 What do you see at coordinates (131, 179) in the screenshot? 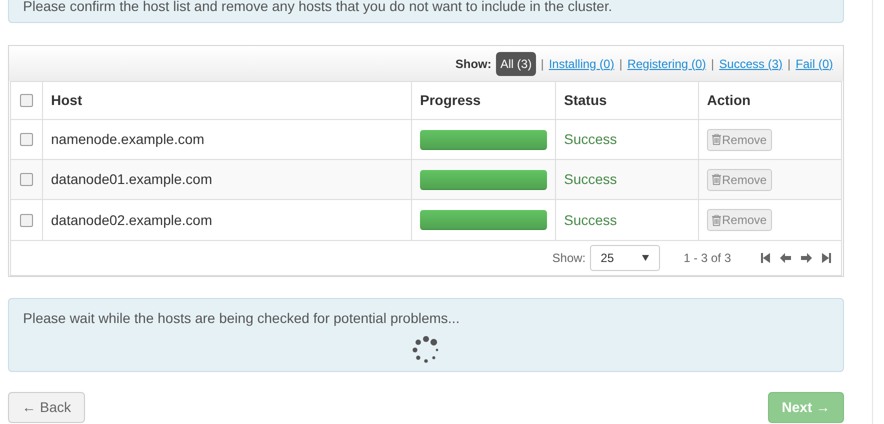
I see `host-name: datanode01.example.com` at bounding box center [131, 179].